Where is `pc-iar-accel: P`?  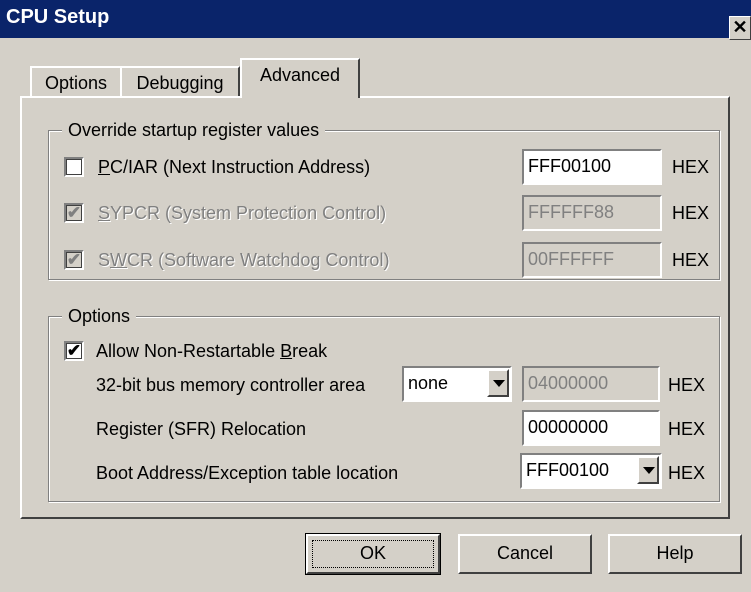
pc-iar-accel: P is located at coordinates (104, 167).